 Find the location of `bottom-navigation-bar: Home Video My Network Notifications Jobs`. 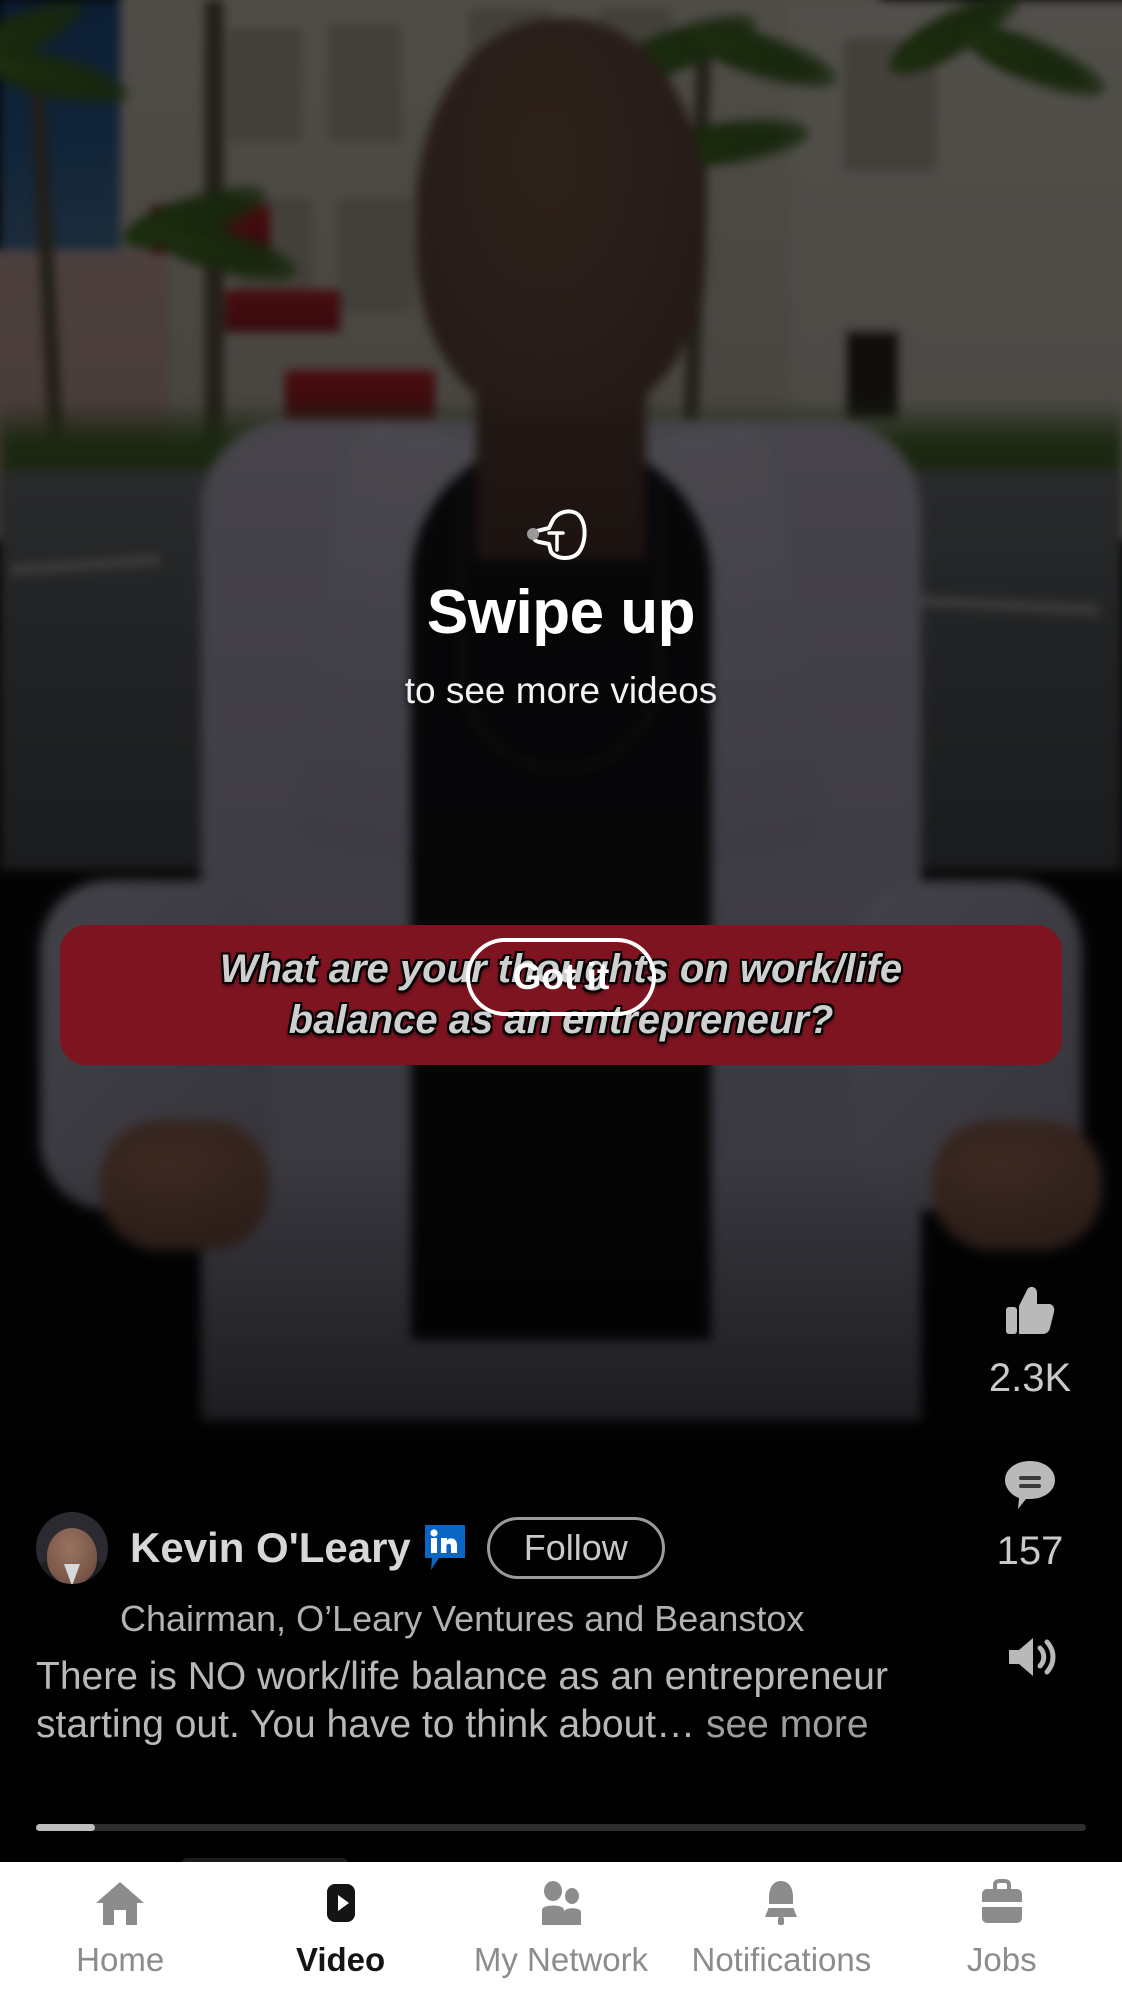

bottom-navigation-bar: Home Video My Network Notifications Jobs is located at coordinates (561, 1931).